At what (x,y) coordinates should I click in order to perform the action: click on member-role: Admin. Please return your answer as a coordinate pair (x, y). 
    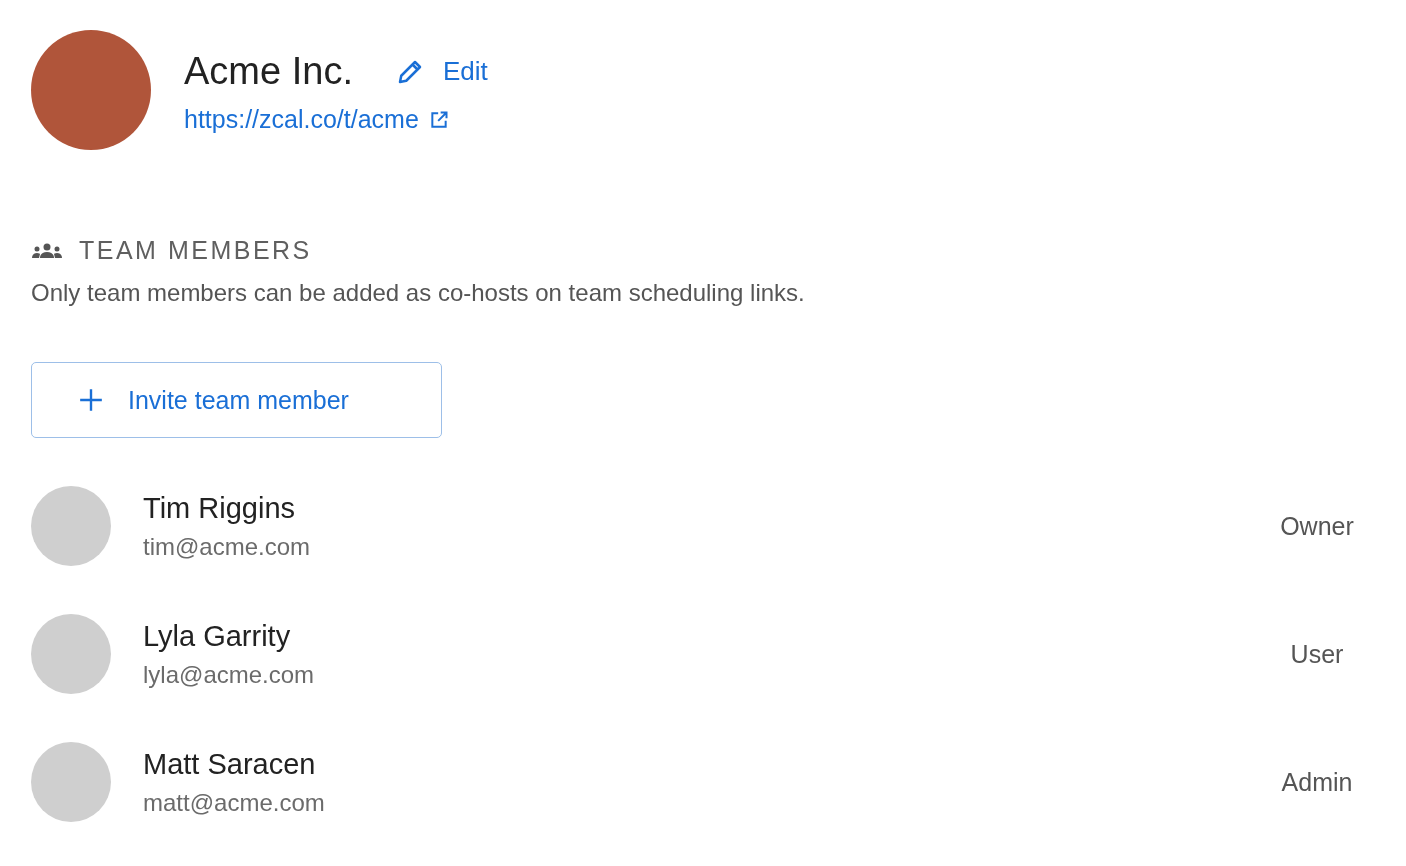
    Looking at the image, I should click on (1317, 782).